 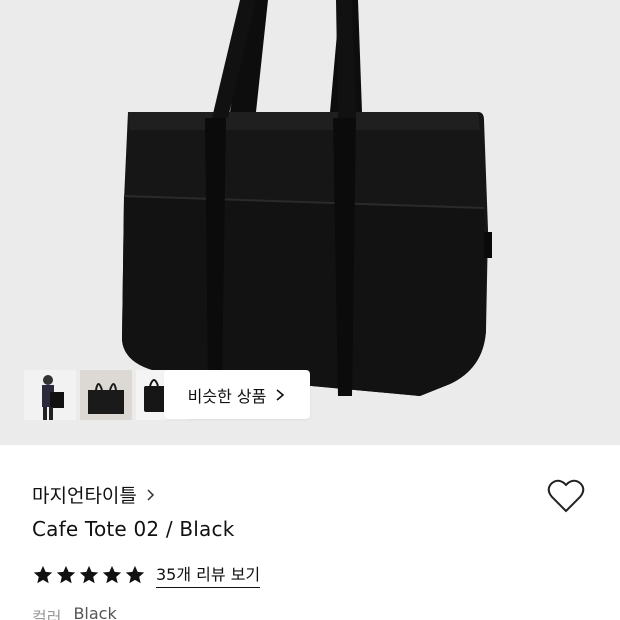 I want to click on thumbnail-flat, so click(x=106, y=395).